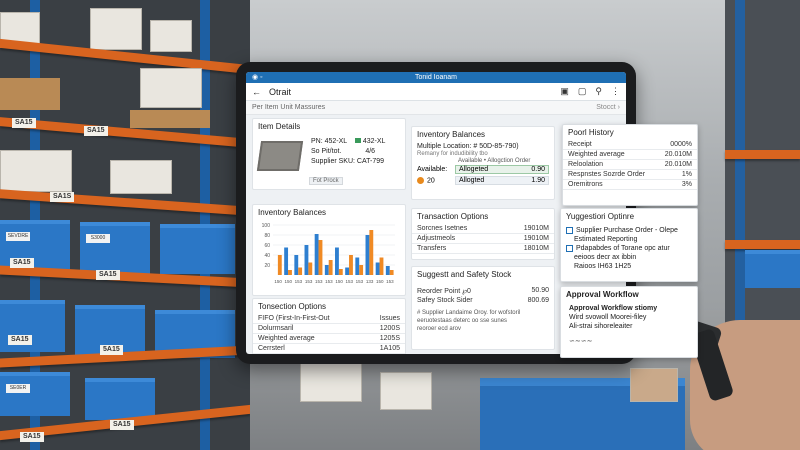 This screenshot has width=800, height=450. What do you see at coordinates (267, 266) in the screenshot?
I see `y-tick-label: 20` at bounding box center [267, 266].